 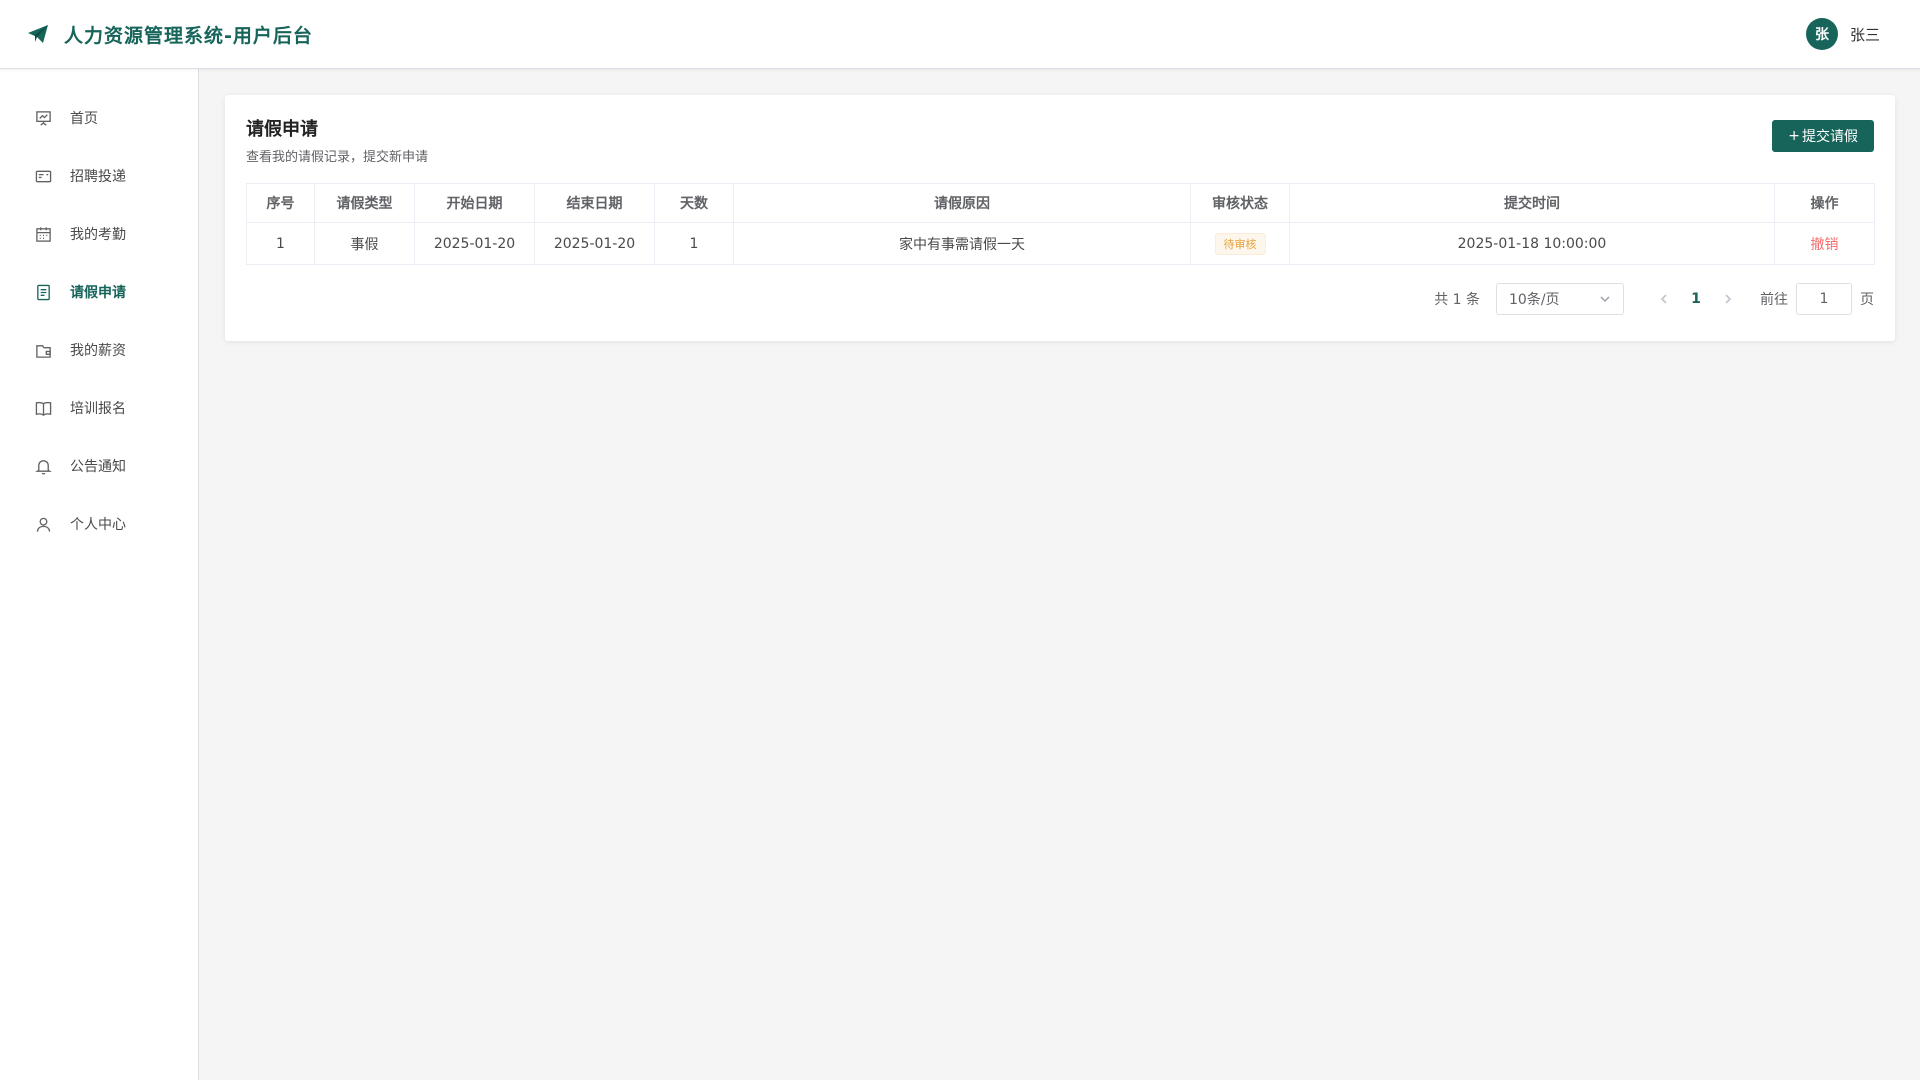 I want to click on sidebar-item-label: 招聘投递, so click(x=98, y=177).